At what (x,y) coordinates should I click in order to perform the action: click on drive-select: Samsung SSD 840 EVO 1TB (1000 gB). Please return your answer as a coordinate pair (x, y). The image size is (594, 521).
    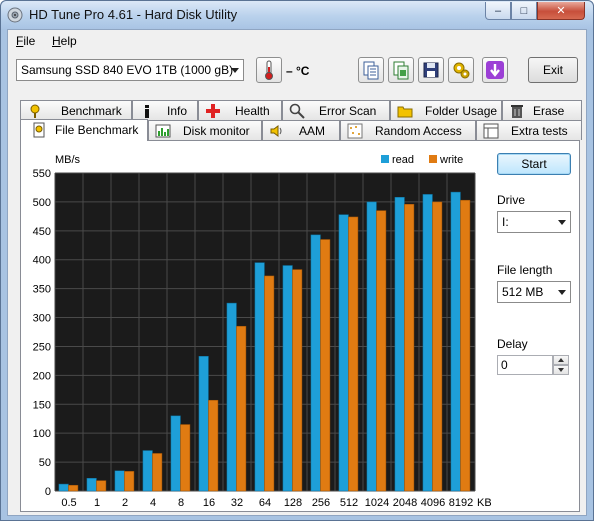
    Looking at the image, I should click on (130, 70).